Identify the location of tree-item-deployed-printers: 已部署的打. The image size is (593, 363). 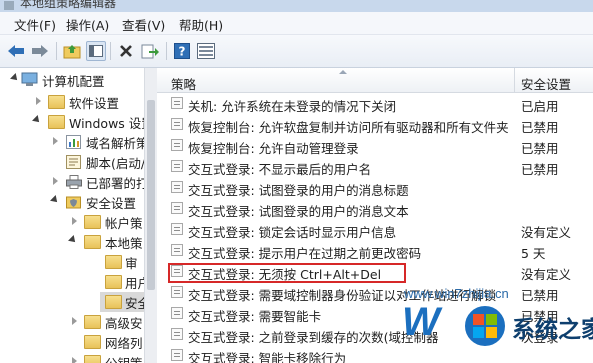
(74, 182).